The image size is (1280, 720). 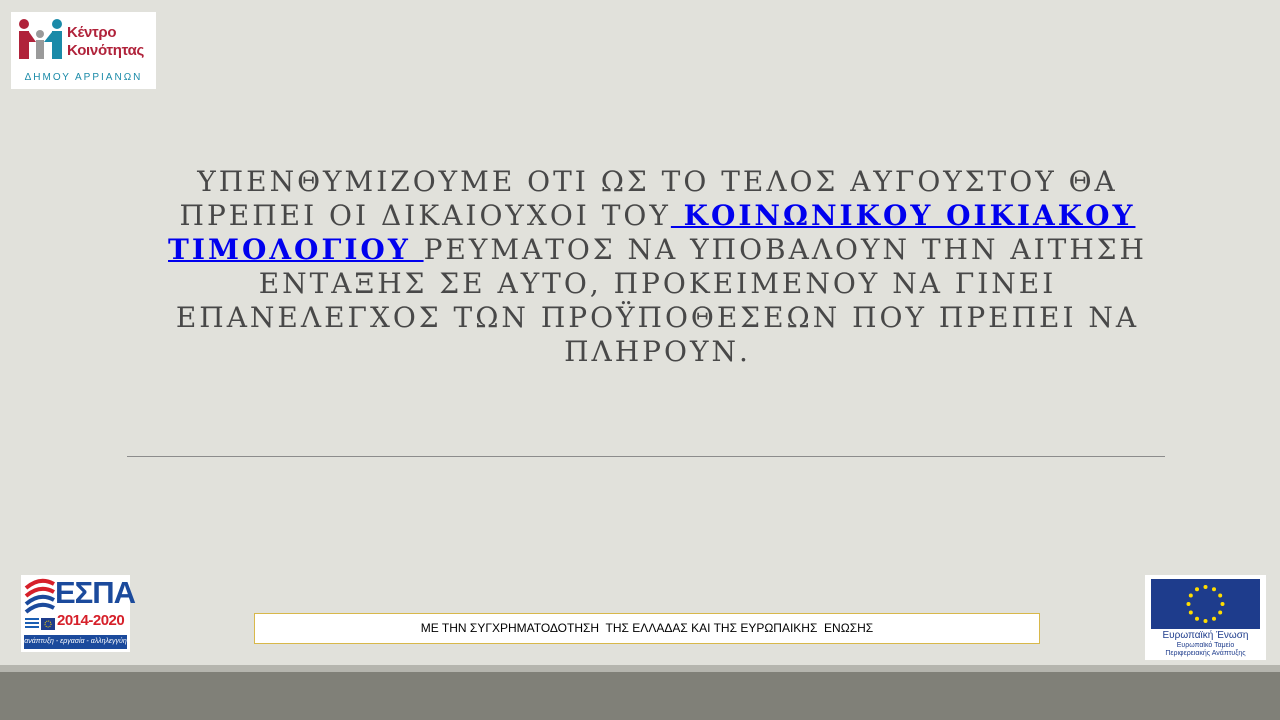 What do you see at coordinates (39, 596) in the screenshot?
I see `espa-wave-icon` at bounding box center [39, 596].